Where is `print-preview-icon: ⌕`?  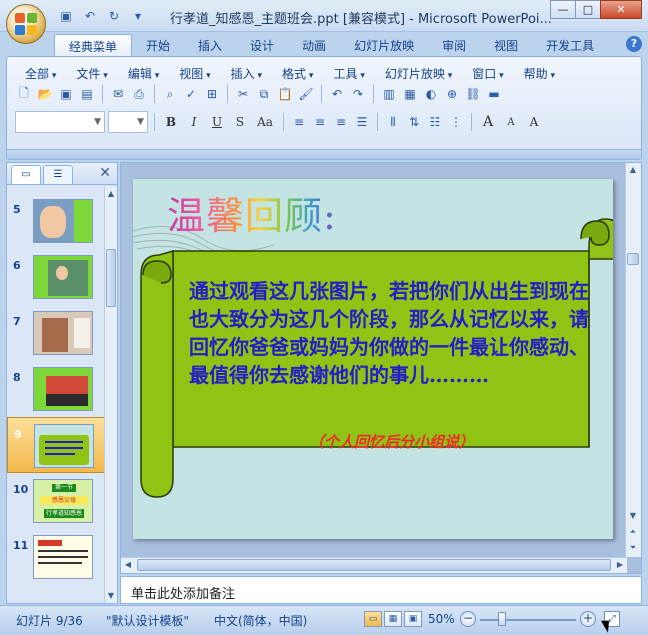 print-preview-icon: ⌕ is located at coordinates (170, 94).